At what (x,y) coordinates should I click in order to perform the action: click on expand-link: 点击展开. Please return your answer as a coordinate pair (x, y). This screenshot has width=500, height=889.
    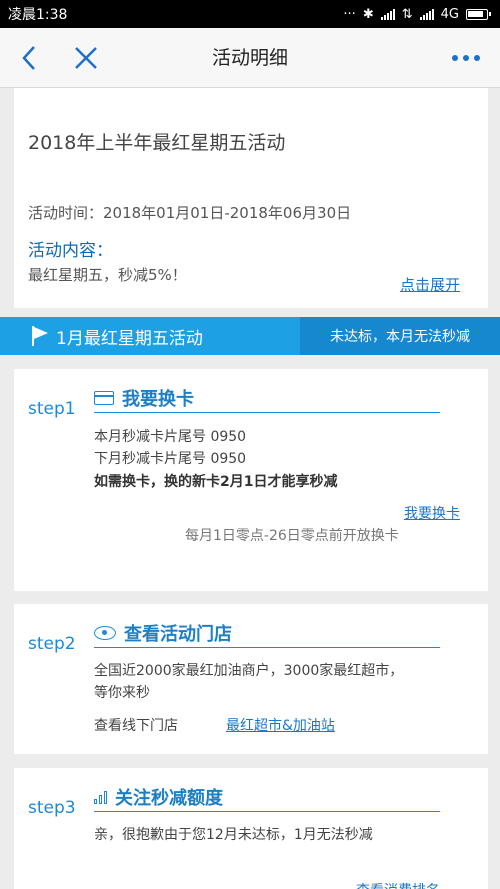
    Looking at the image, I should click on (430, 284).